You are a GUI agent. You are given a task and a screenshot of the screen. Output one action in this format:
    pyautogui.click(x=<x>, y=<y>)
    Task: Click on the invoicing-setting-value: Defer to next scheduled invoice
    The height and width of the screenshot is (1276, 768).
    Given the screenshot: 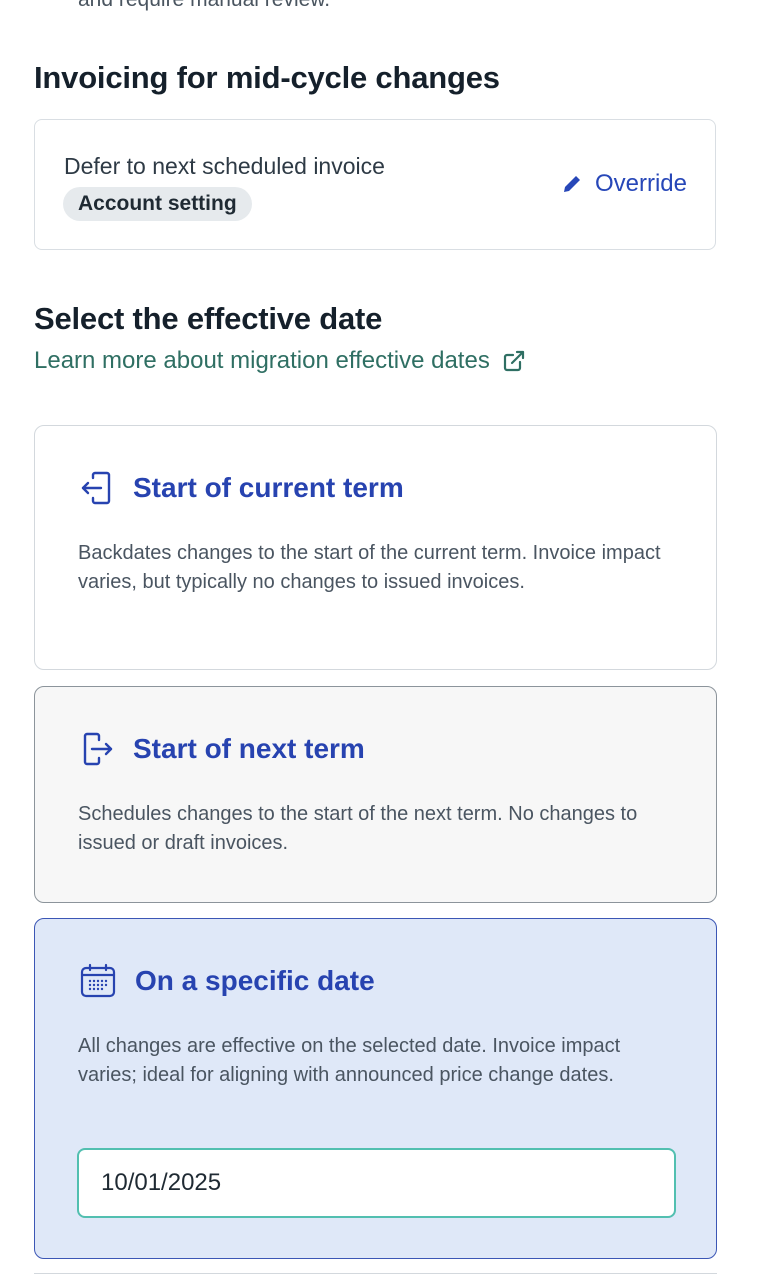 What is the action you would take?
    pyautogui.click(x=224, y=166)
    